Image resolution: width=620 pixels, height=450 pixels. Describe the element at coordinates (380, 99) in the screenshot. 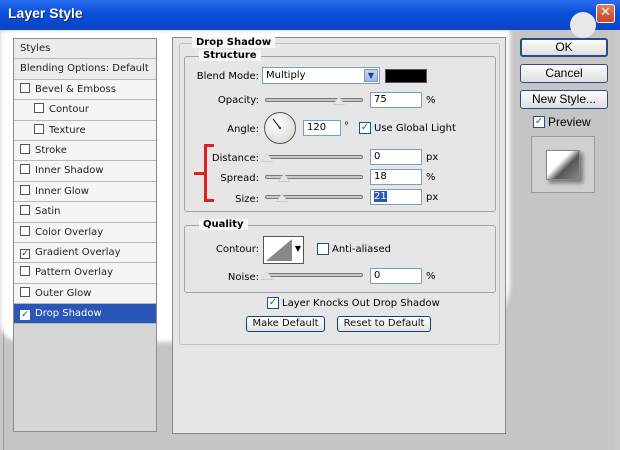

I see `opacity-value: 75` at that location.